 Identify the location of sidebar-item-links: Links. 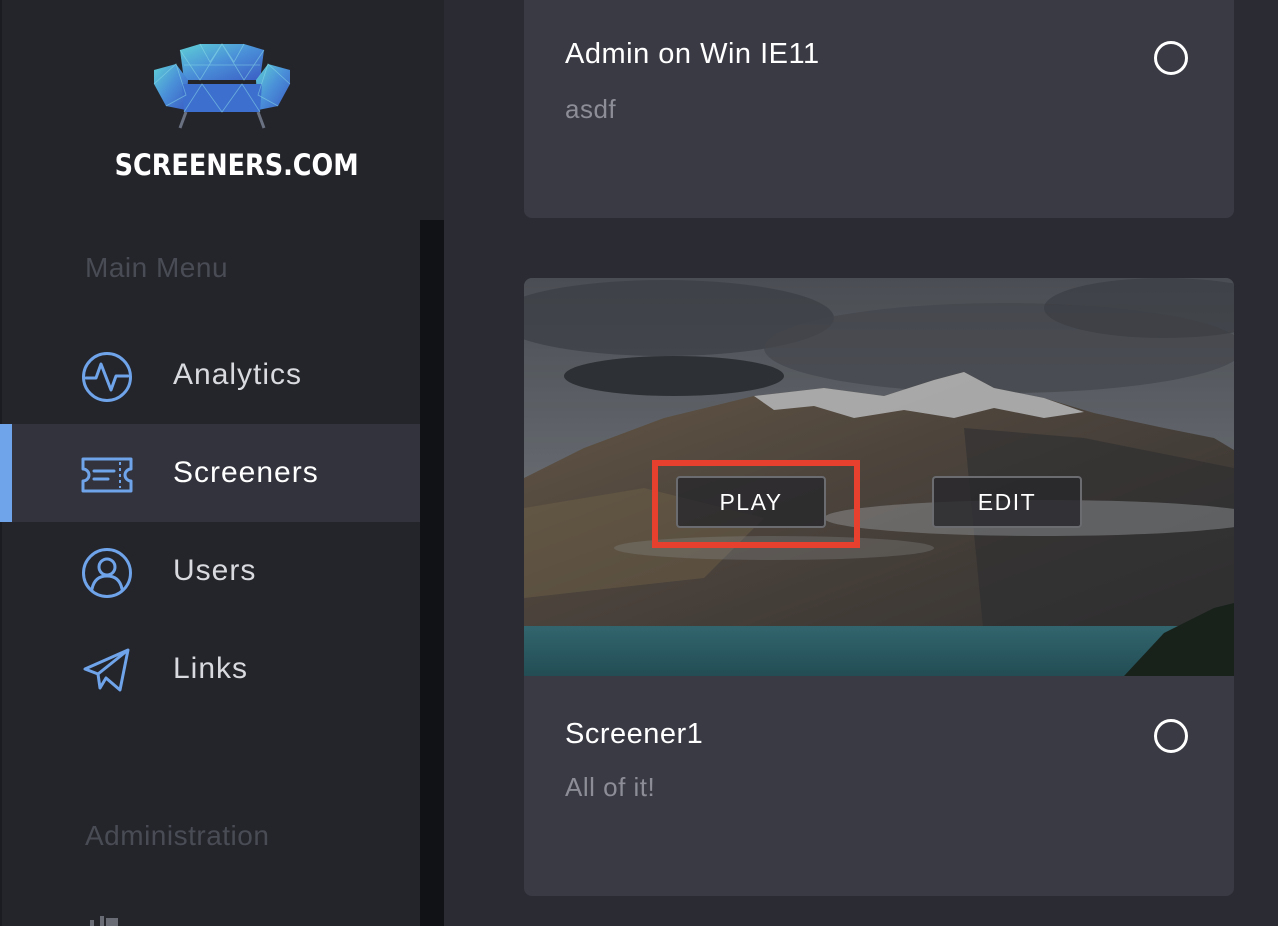
(210, 669).